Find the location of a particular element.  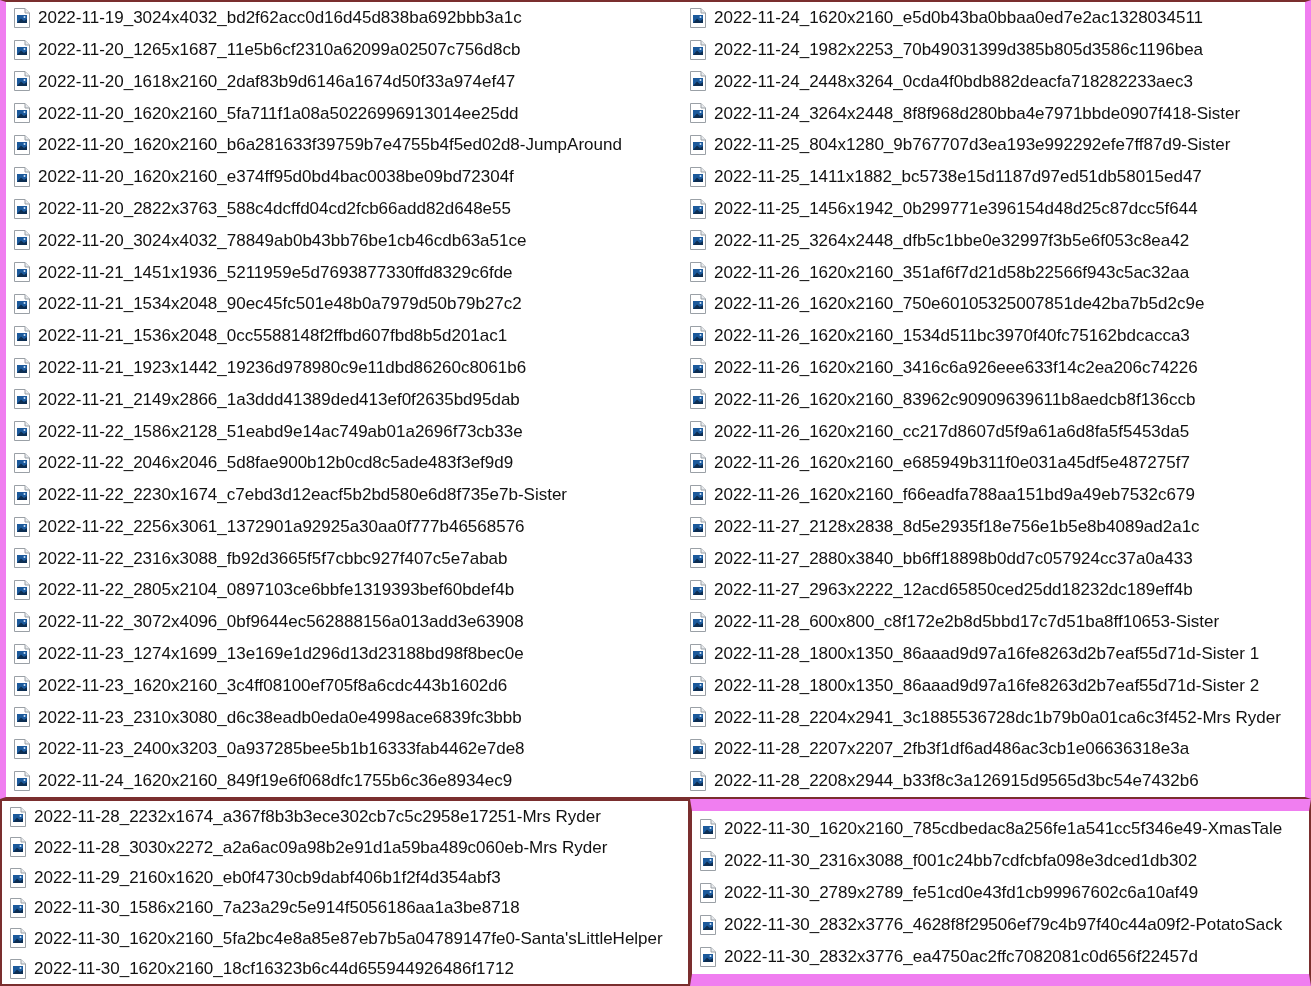

file-item: 2022-11-19_3024x4032_bd2f62acc0d16d45d838ba692bbb3a1c is located at coordinates (344, 18).